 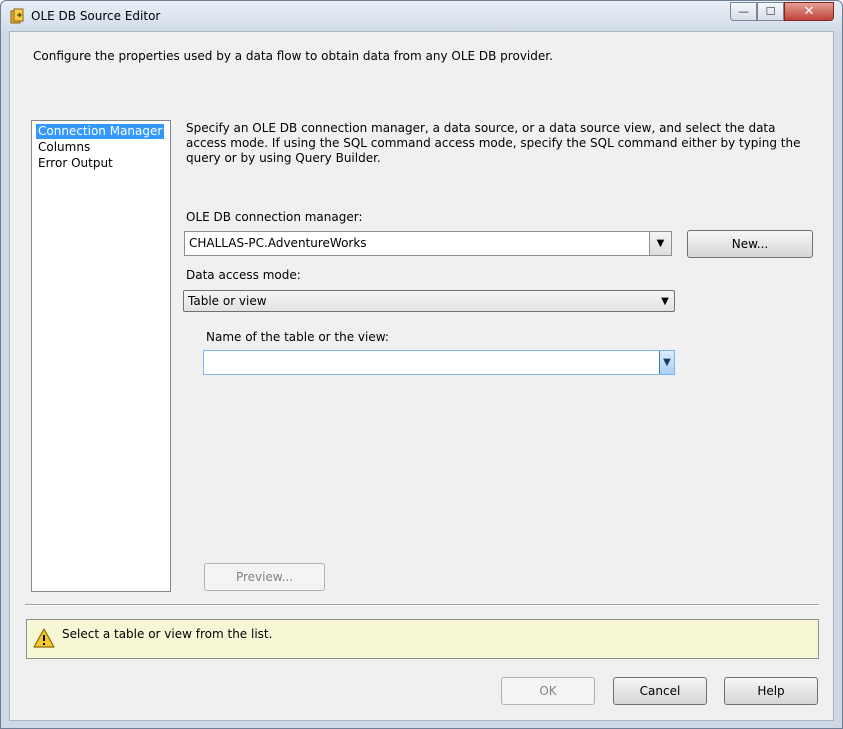 I want to click on help-button: Help, so click(x=771, y=691).